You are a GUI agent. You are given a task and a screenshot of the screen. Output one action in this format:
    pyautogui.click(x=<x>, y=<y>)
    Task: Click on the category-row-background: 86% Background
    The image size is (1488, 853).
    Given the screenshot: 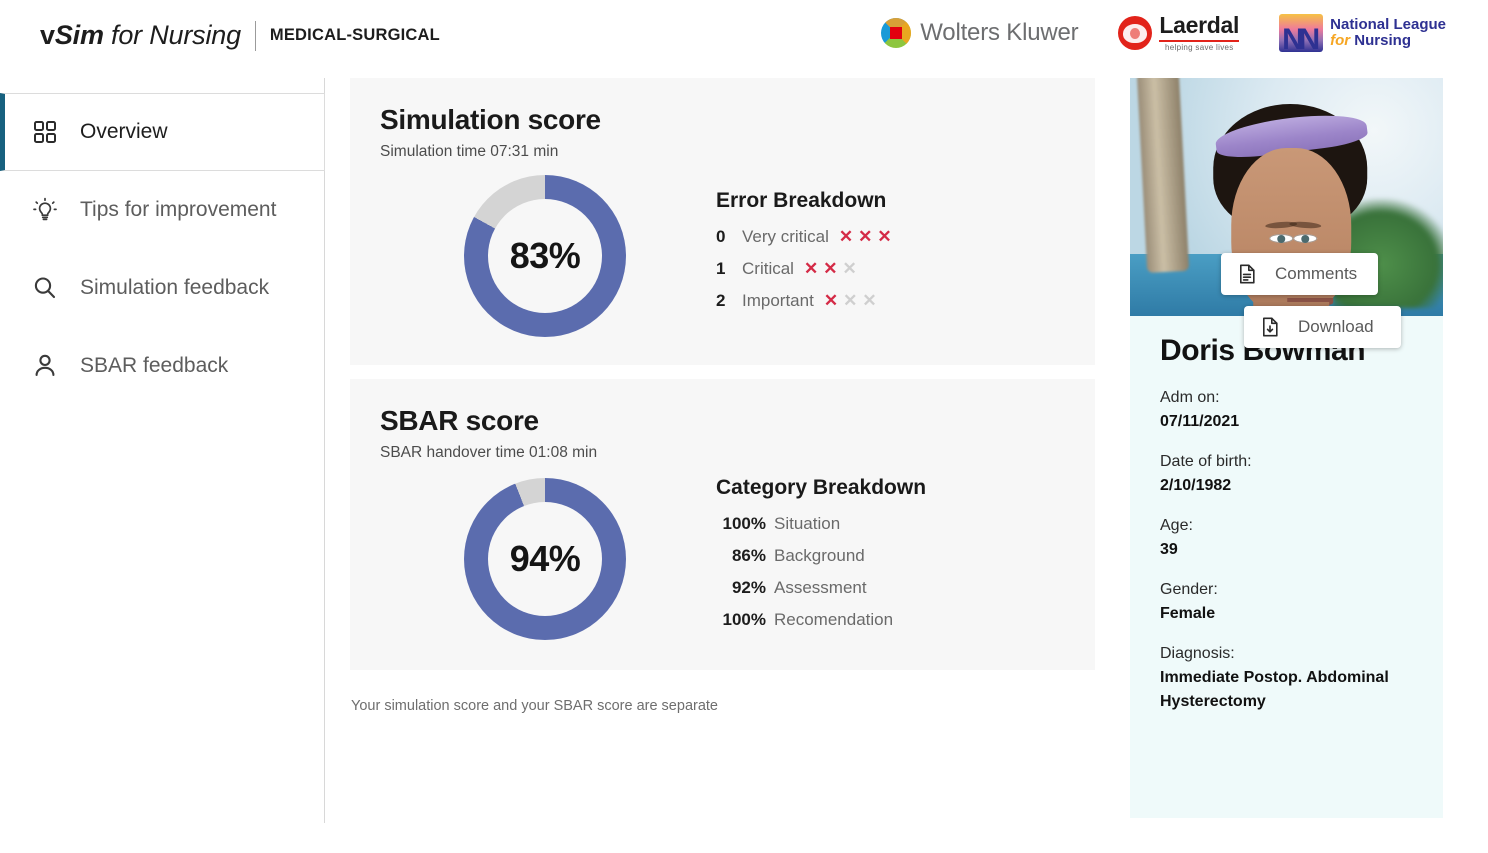 What is the action you would take?
    pyautogui.click(x=890, y=562)
    